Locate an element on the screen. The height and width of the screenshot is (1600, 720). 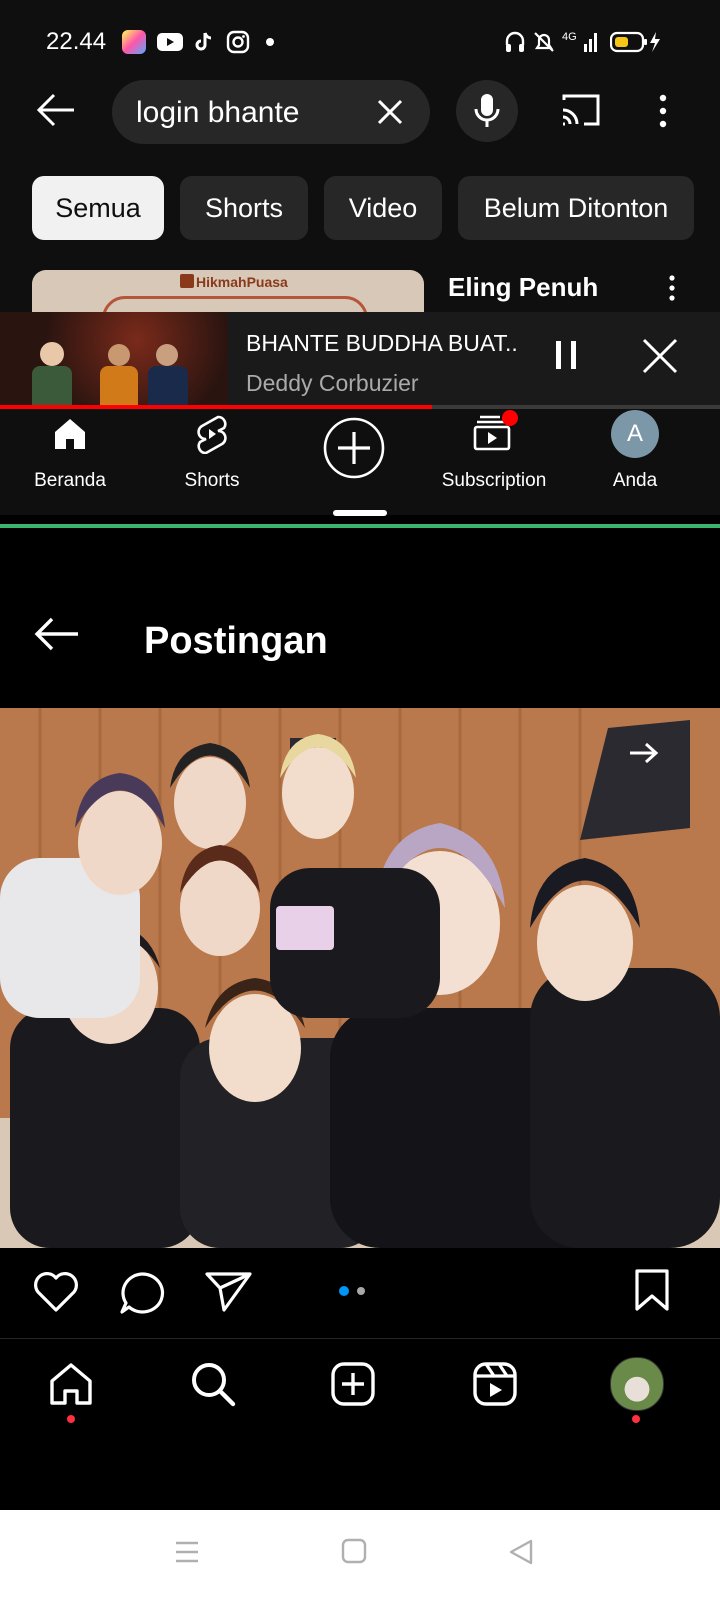
split-screen-handle is located at coordinates (360, 513).